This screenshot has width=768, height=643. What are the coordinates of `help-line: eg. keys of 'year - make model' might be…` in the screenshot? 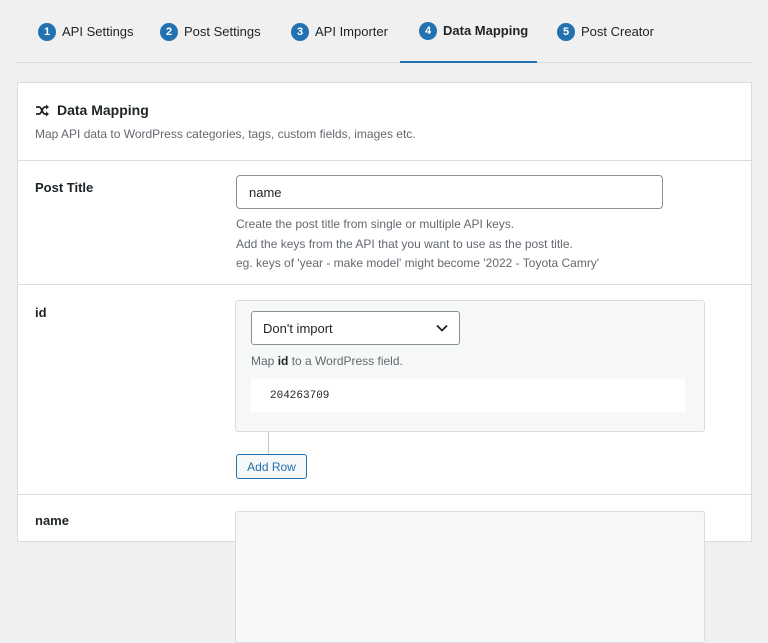 It's located at (418, 263).